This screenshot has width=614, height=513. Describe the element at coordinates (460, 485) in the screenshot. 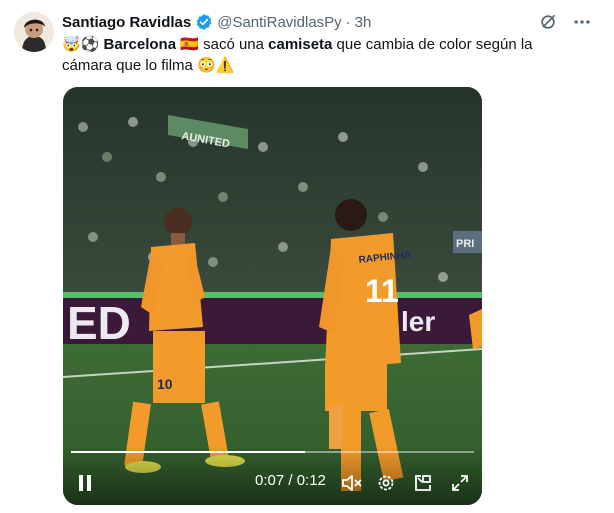

I see `fullscreen-icon` at that location.